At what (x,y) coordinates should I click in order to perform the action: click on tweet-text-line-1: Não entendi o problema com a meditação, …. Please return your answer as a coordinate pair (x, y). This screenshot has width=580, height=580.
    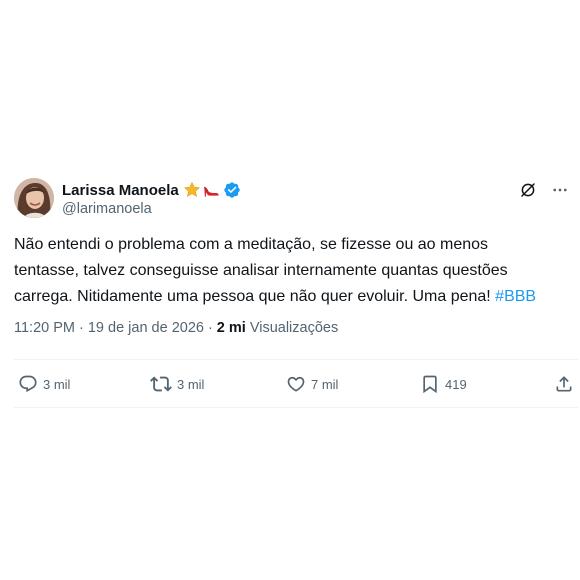
    Looking at the image, I should click on (251, 244).